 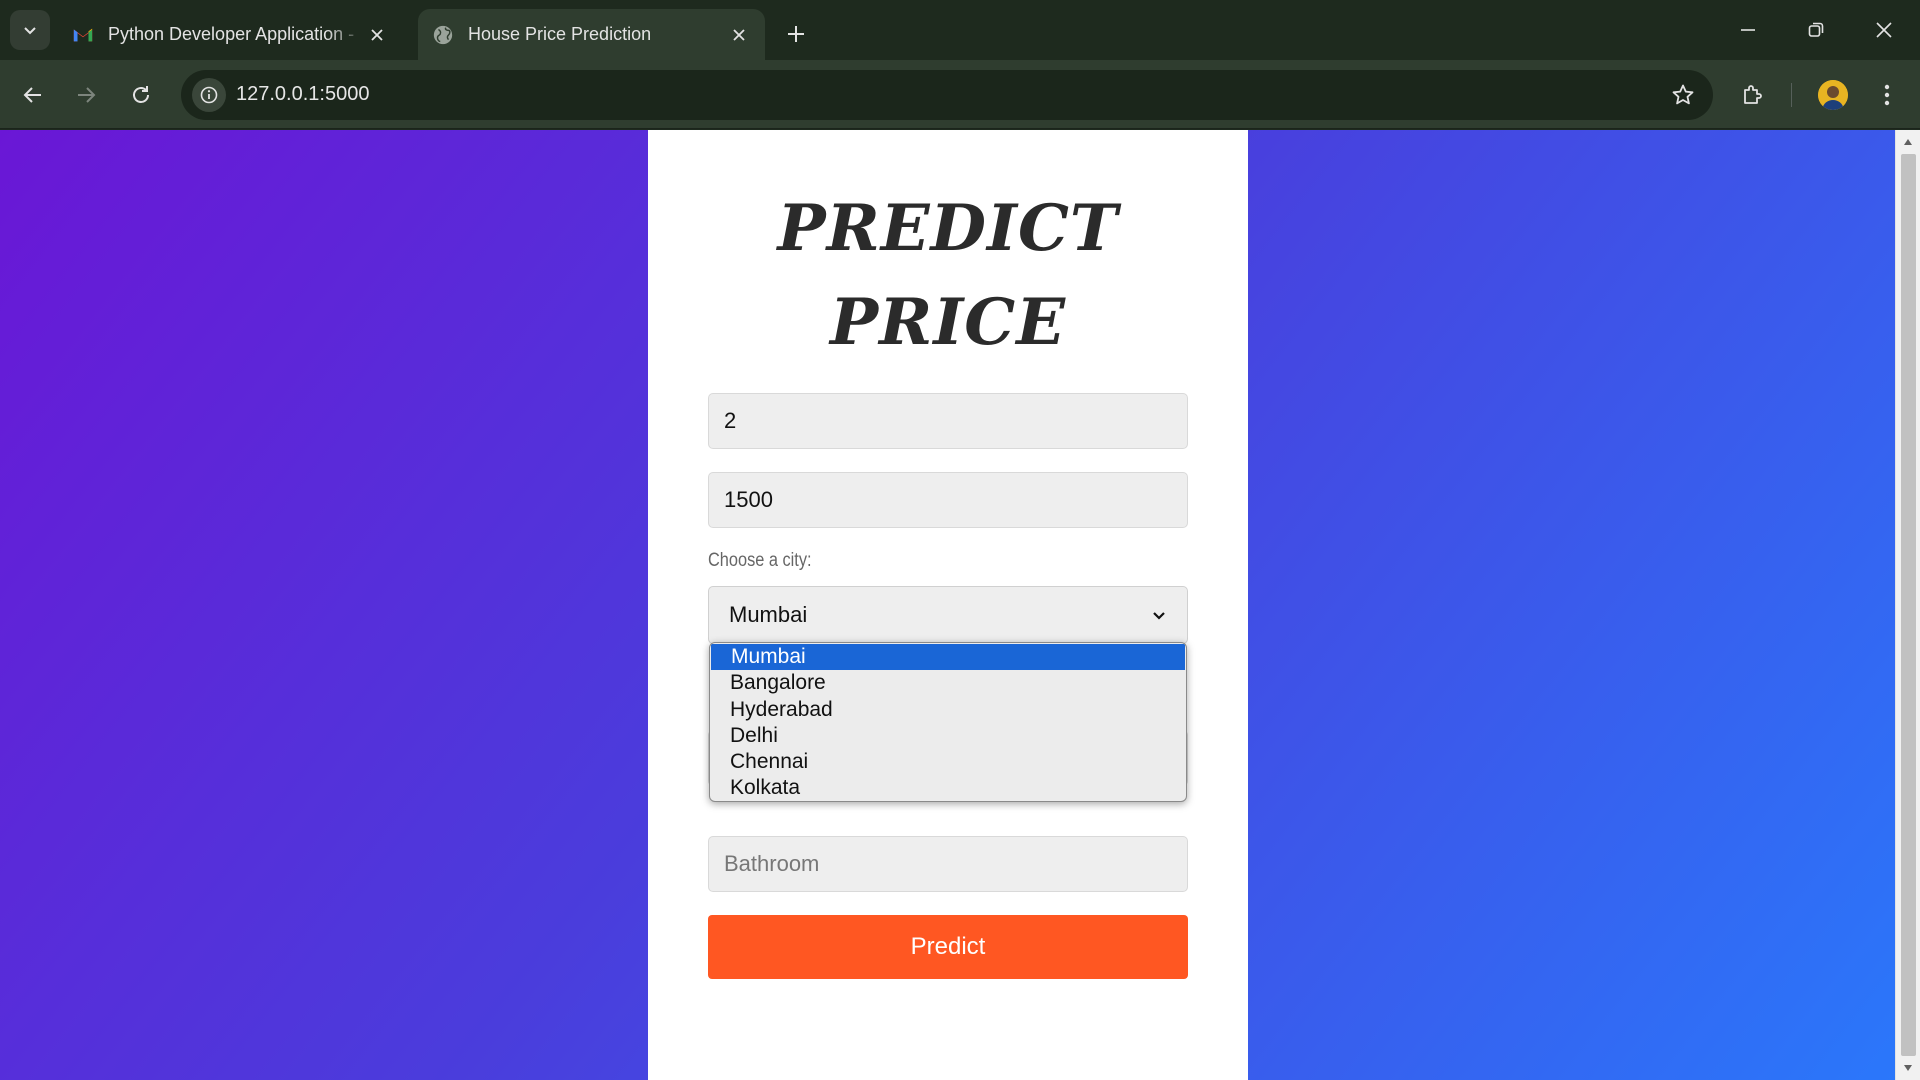 I want to click on bathroom-input: Bathroom, so click(x=948, y=864).